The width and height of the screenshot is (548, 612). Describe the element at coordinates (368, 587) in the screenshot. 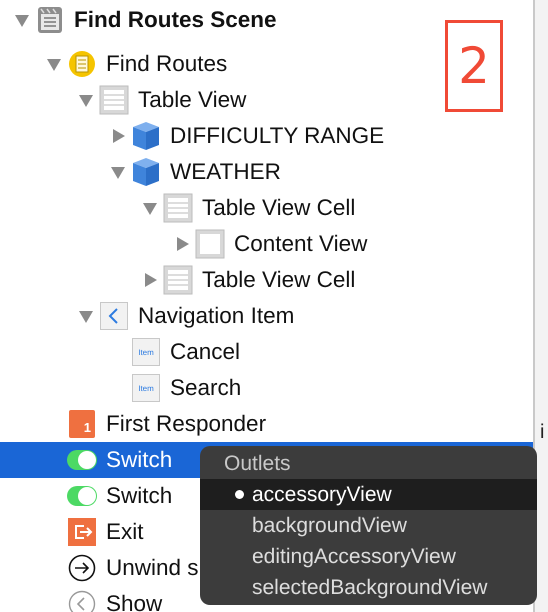

I see `outlet-item: selectedBackgroundView` at that location.